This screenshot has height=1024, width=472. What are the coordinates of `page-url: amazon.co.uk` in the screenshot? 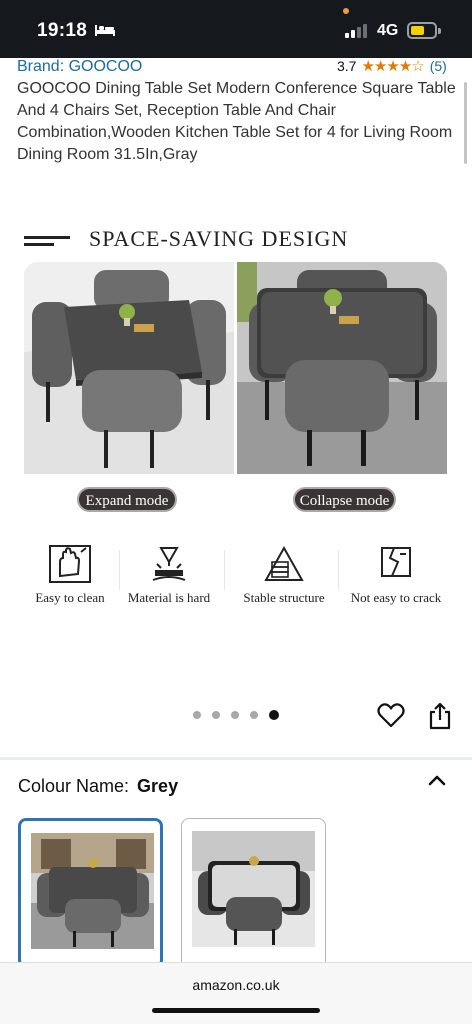 It's located at (236, 985).